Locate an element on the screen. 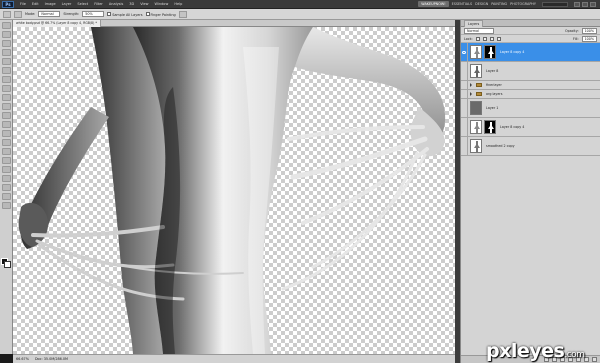 This screenshot has width=600, height=363. layer-name: Layer 8 is located at coordinates (492, 71).